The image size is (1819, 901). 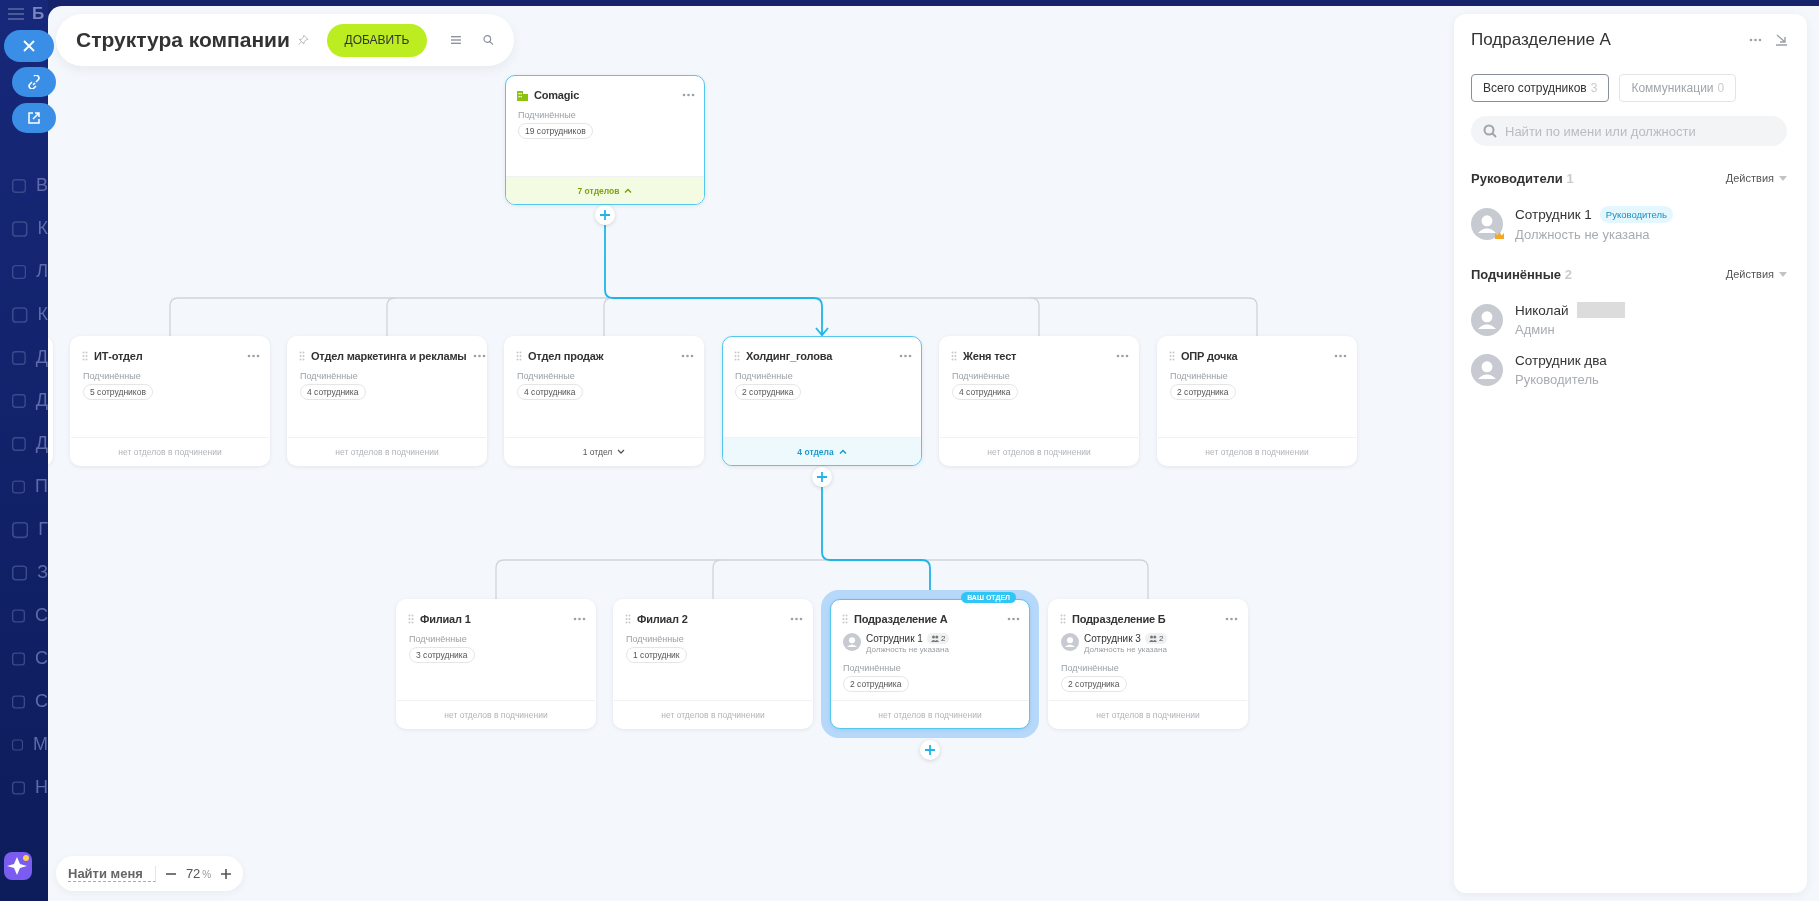 I want to click on org-card: ОПР дочка Подчинённые 2 сотрудника нет отделов в подчинении, so click(x=1257, y=401).